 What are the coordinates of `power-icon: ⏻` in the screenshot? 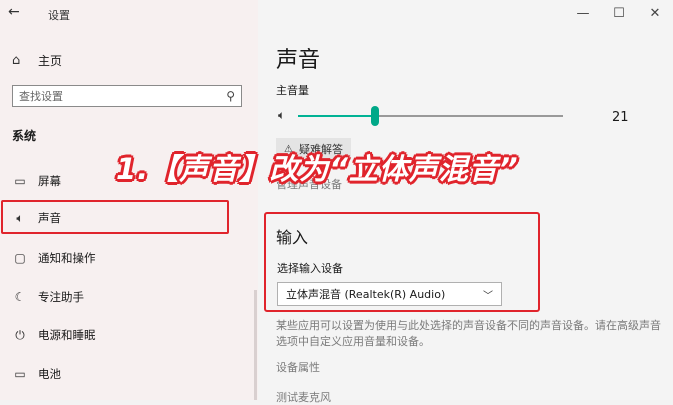 It's located at (20, 334).